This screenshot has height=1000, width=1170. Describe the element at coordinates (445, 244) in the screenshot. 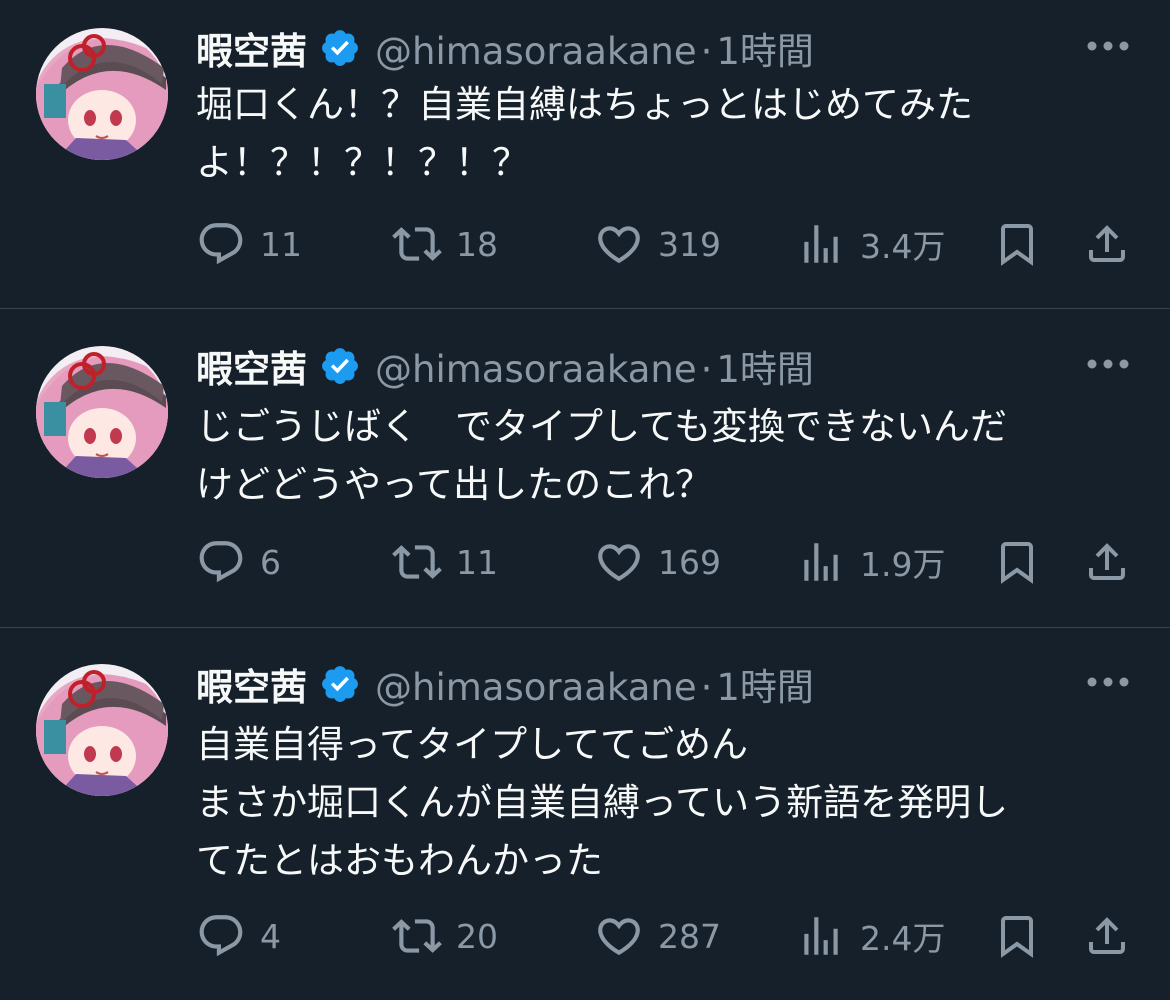

I see `retweet-button: 18` at that location.